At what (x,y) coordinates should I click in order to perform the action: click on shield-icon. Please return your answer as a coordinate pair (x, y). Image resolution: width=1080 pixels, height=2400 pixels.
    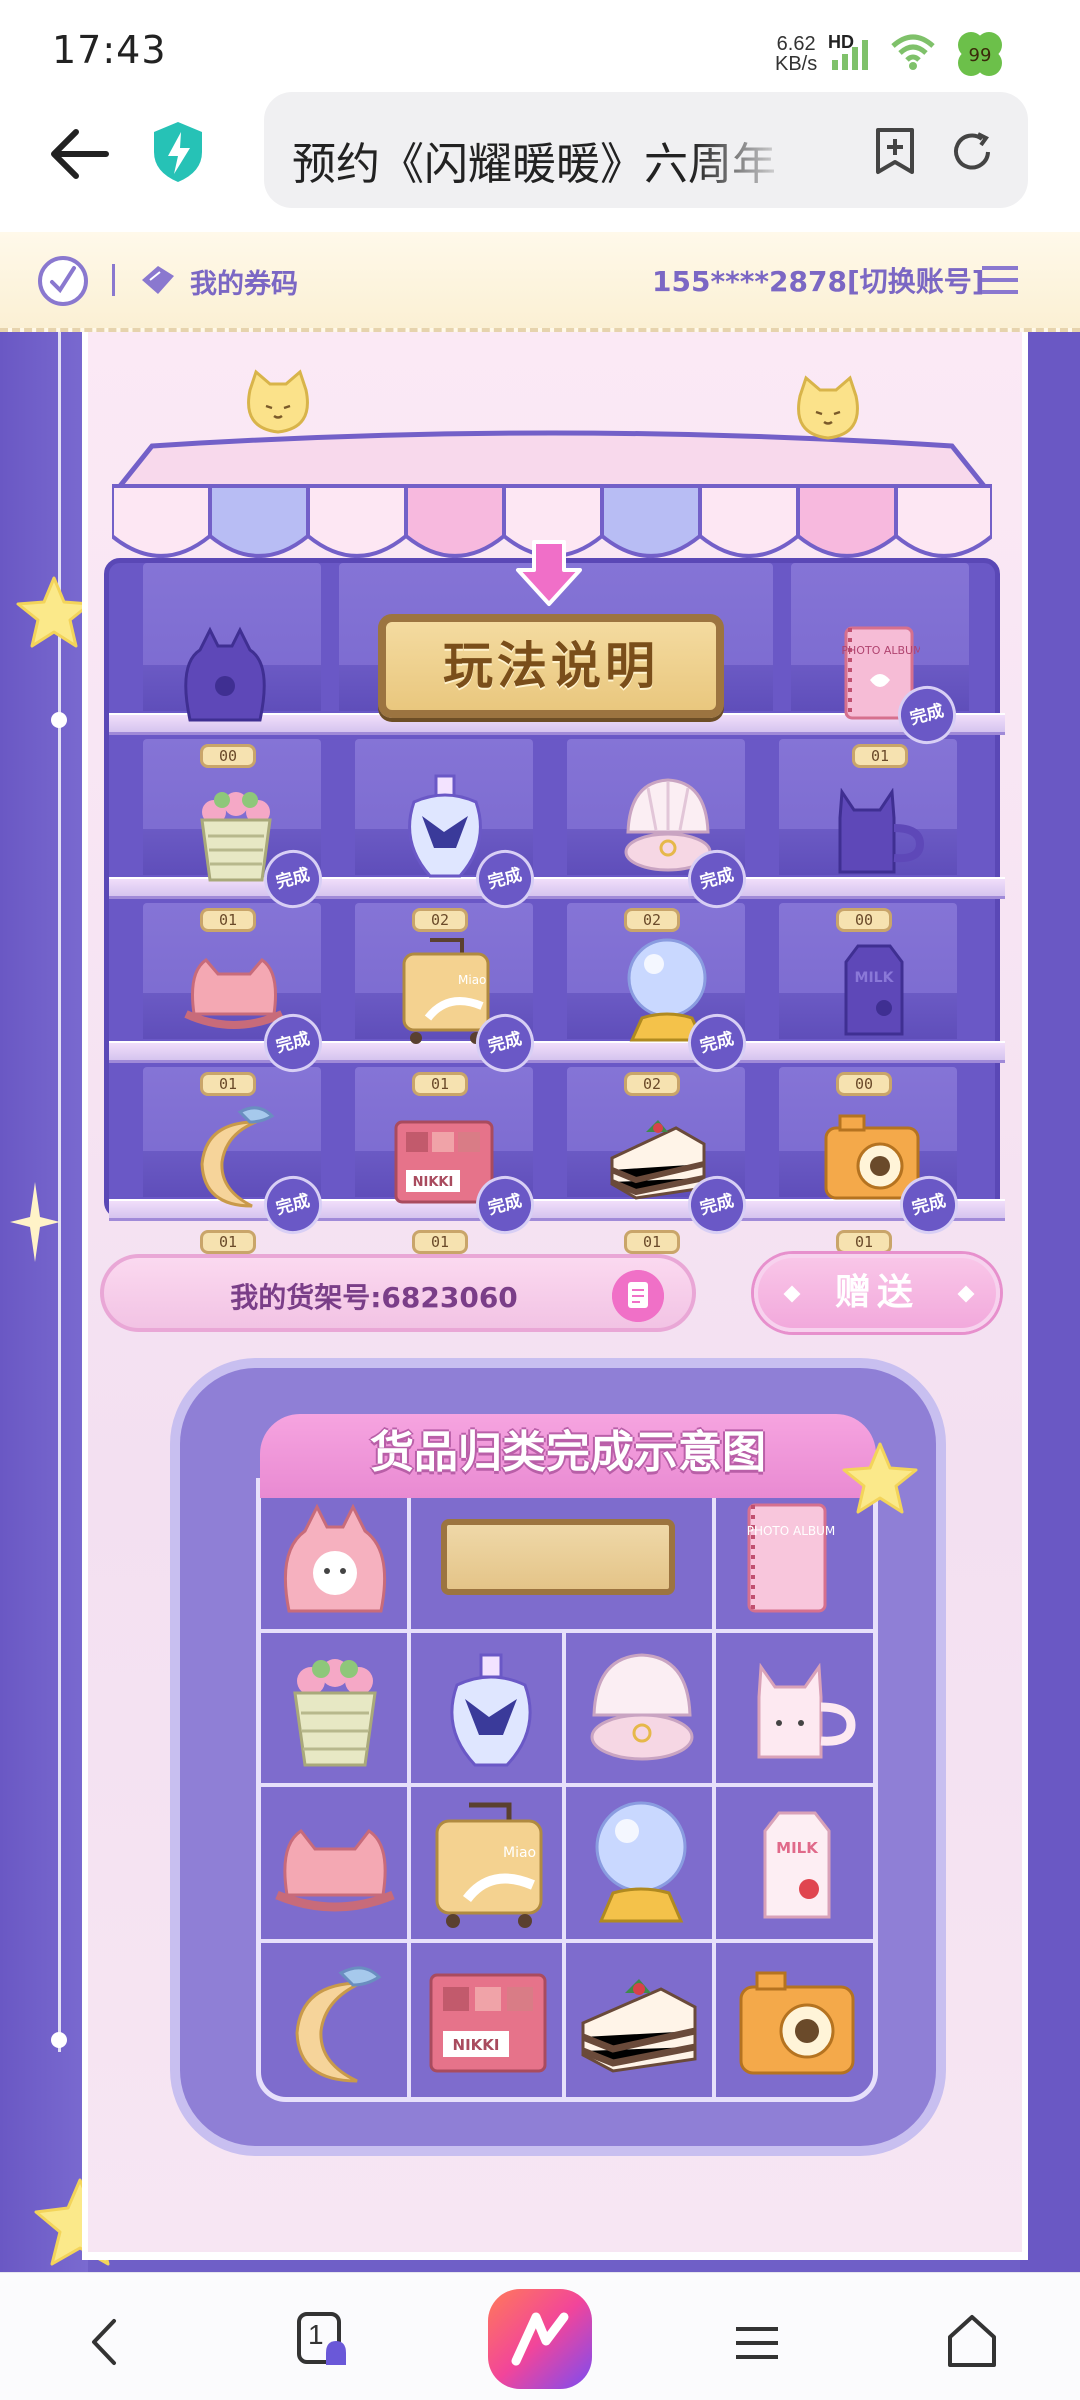
    Looking at the image, I should click on (178, 152).